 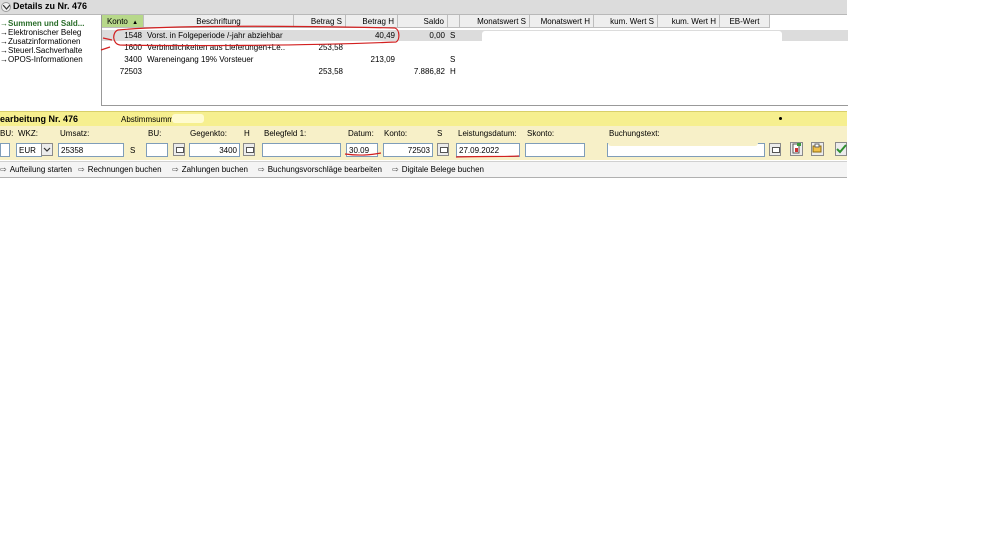 What do you see at coordinates (50, 6) in the screenshot?
I see `details-title: Details zu Nr. 476` at bounding box center [50, 6].